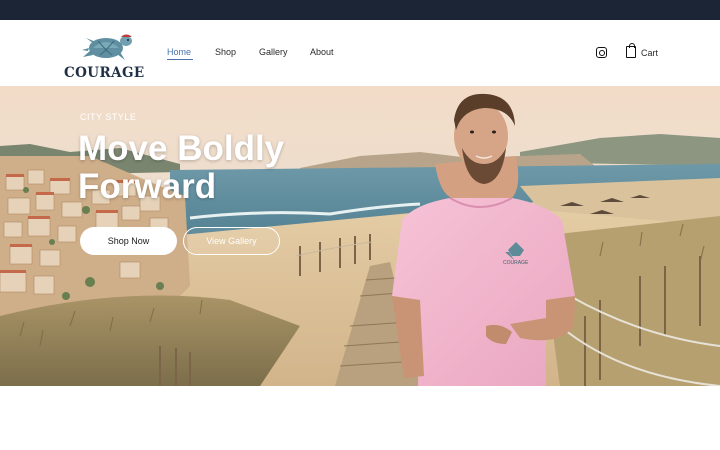  What do you see at coordinates (108, 117) in the screenshot?
I see `hero-eyebrow: CITY STYLE` at bounding box center [108, 117].